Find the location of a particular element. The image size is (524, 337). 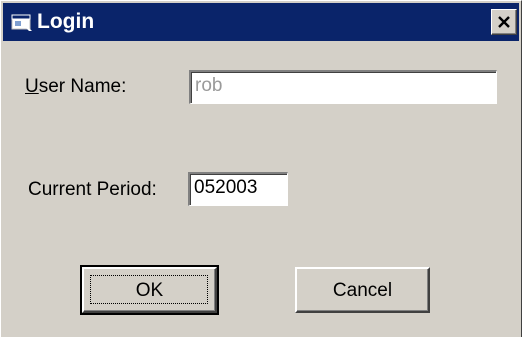

ok-button: OK is located at coordinates (149, 290).